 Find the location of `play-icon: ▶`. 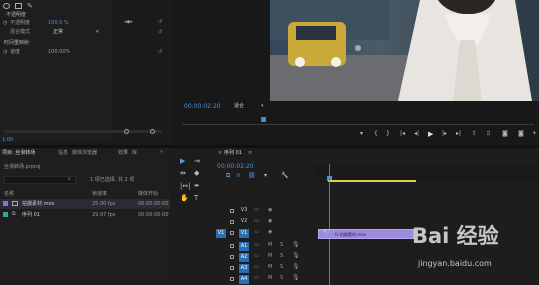

play-icon: ▶ is located at coordinates (430, 134).